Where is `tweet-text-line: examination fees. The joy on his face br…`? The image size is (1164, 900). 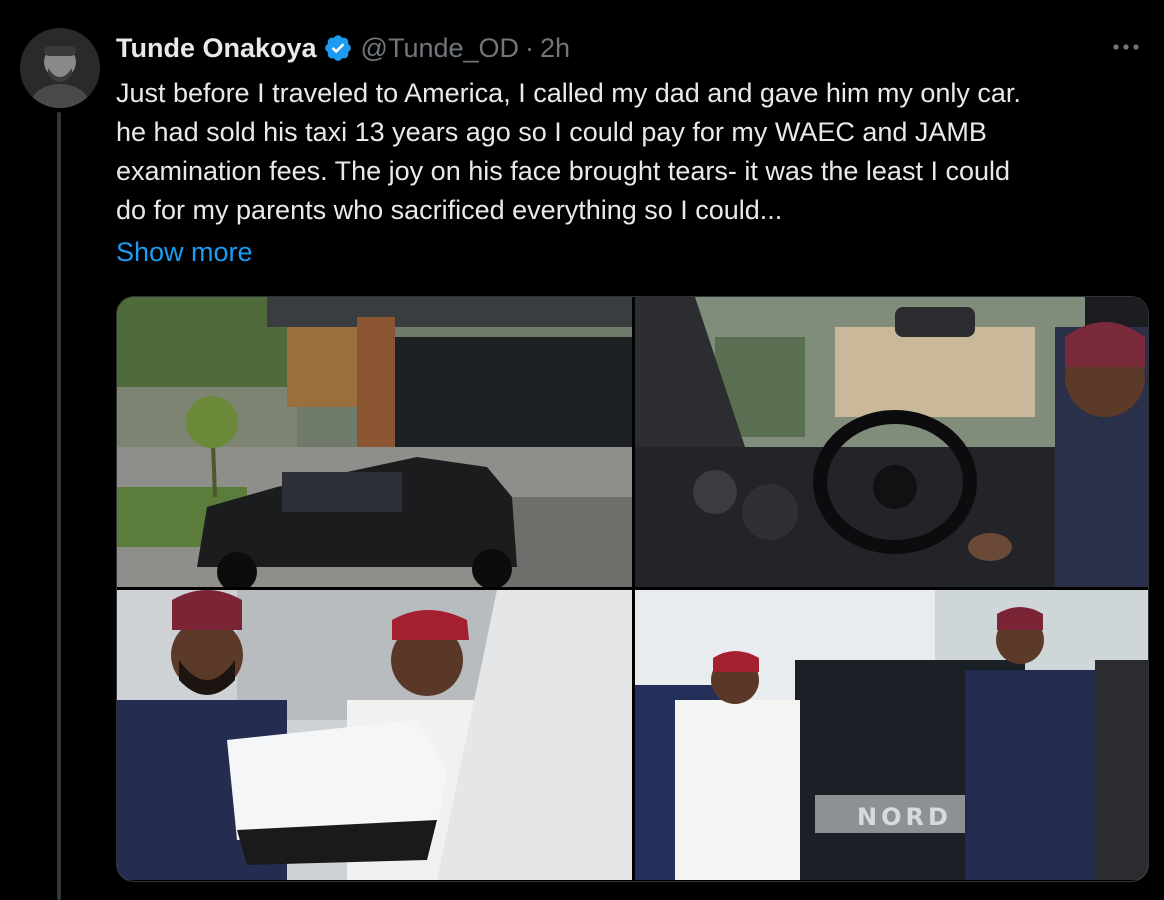 tweet-text-line: examination fees. The joy on his face br… is located at coordinates (563, 171).